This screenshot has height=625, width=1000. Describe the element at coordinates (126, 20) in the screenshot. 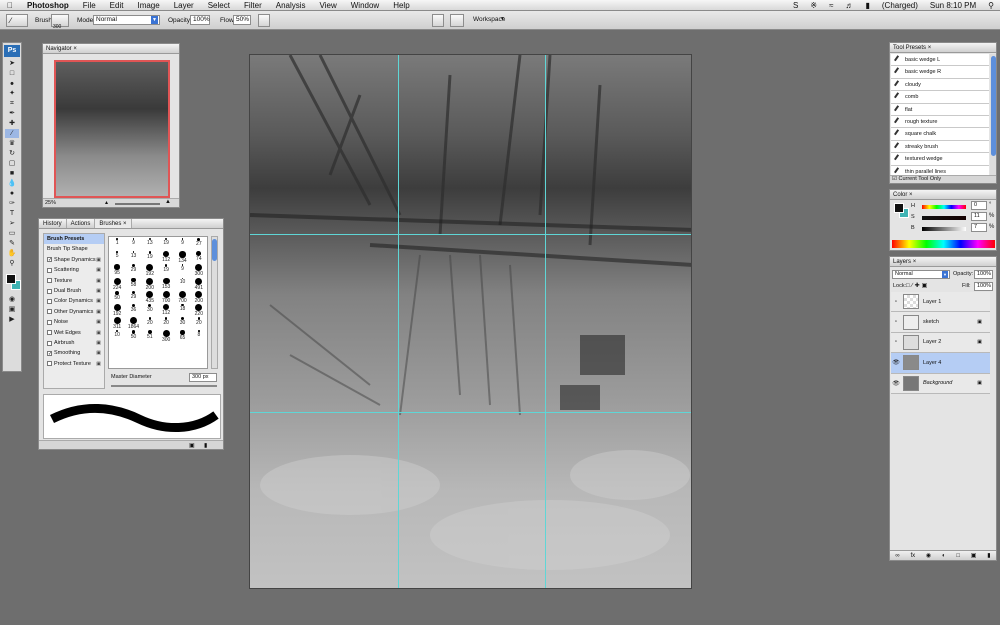

I see `mode-select: Normal ▼` at that location.